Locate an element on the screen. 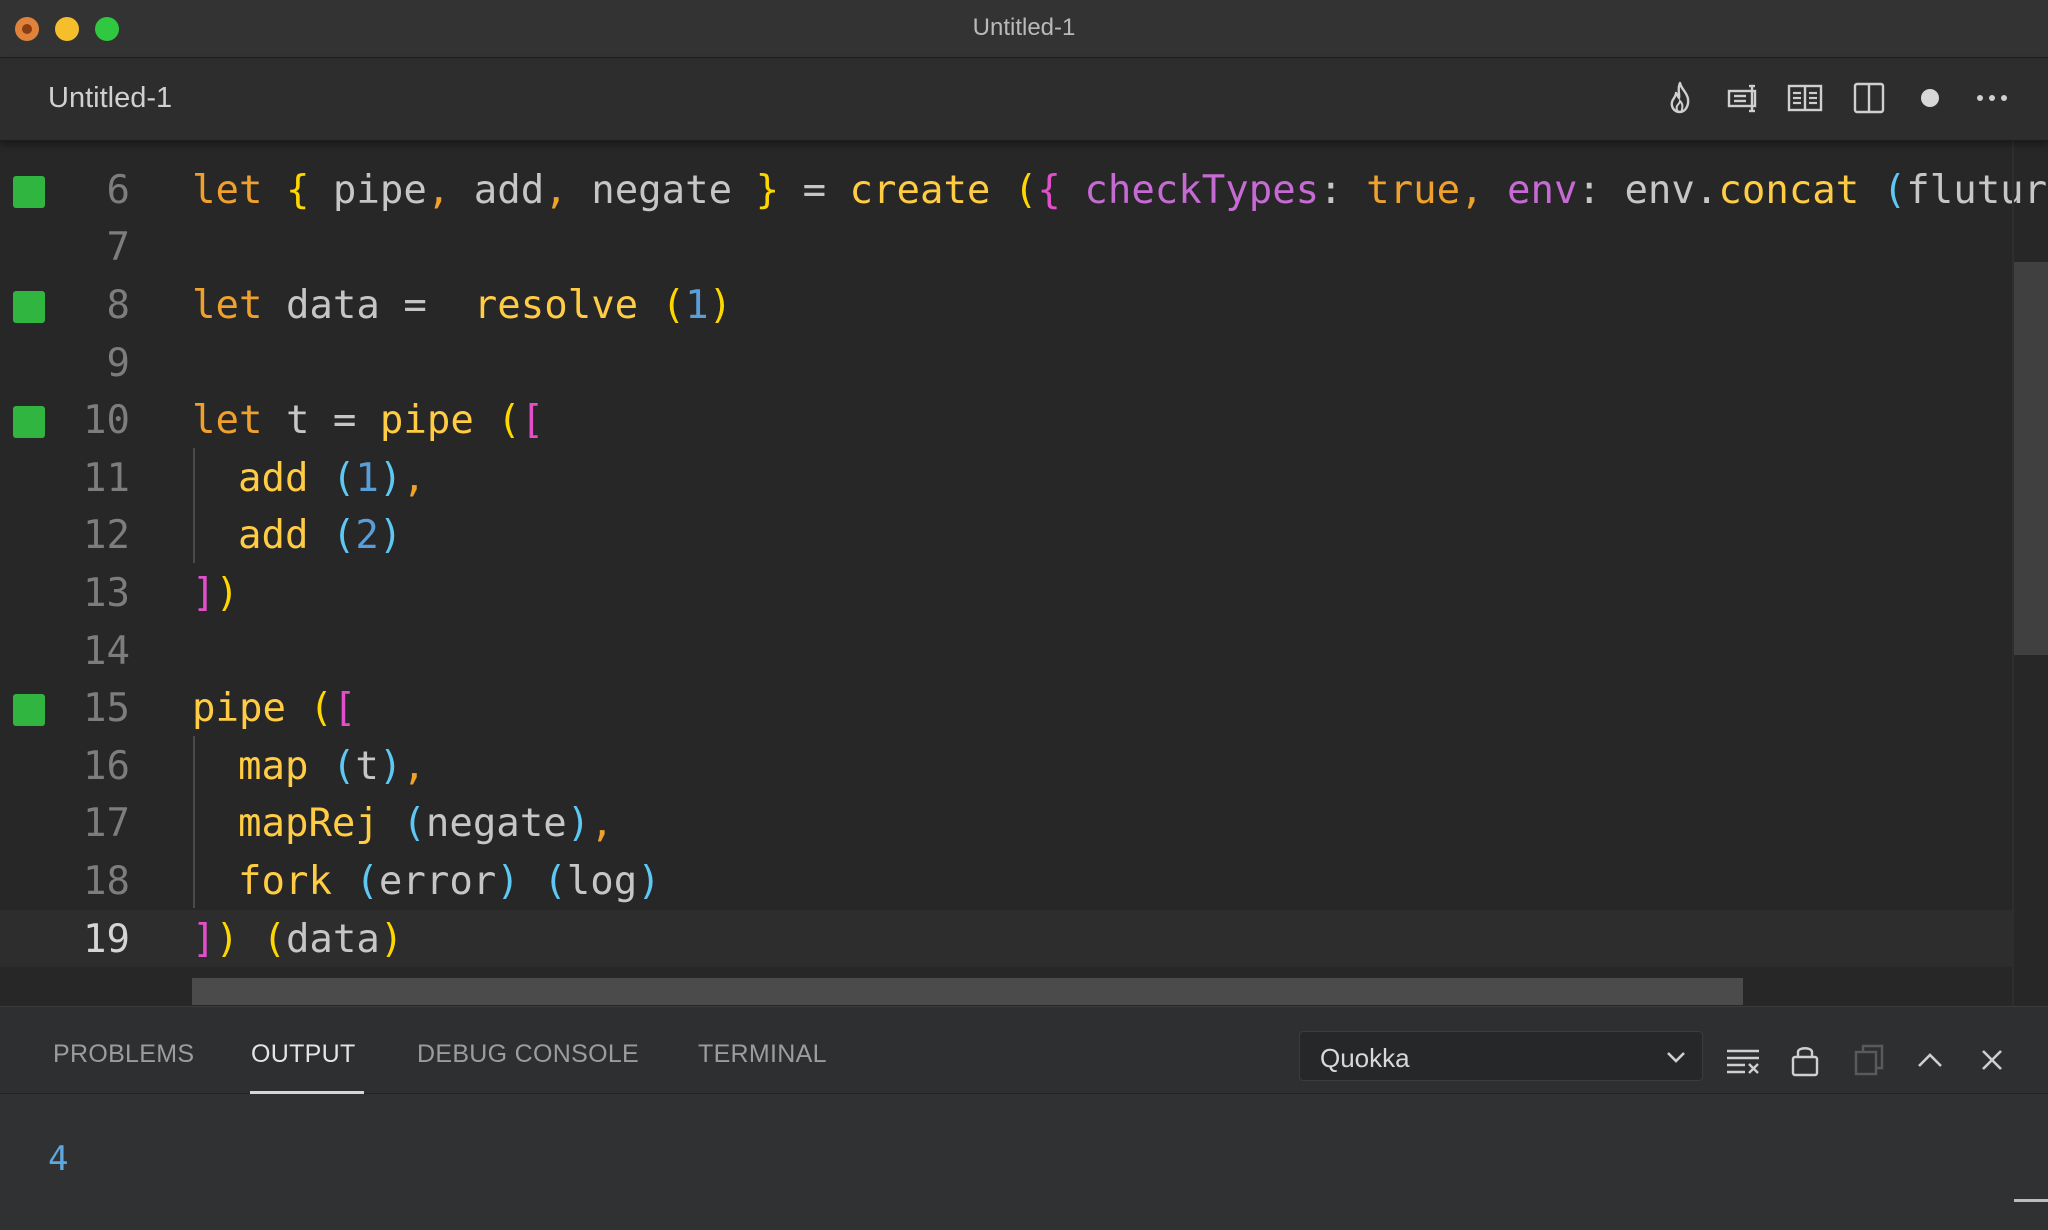 Image resolution: width=2048 pixels, height=1230 pixels. line-number: 15 is located at coordinates (106, 708).